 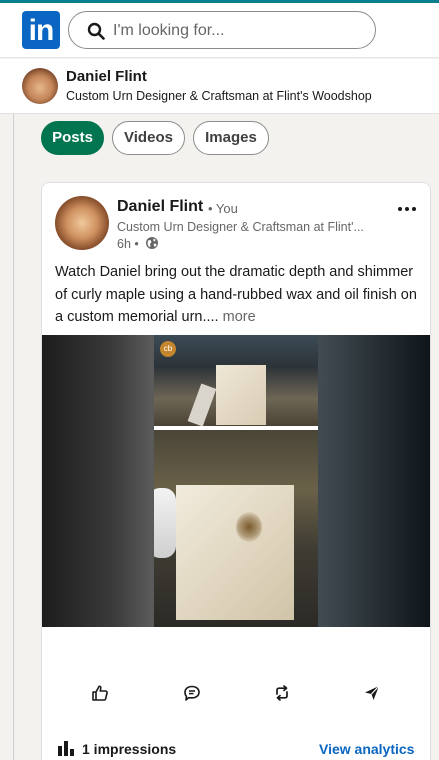 What do you see at coordinates (238, 31) in the screenshot?
I see `search-input` at bounding box center [238, 31].